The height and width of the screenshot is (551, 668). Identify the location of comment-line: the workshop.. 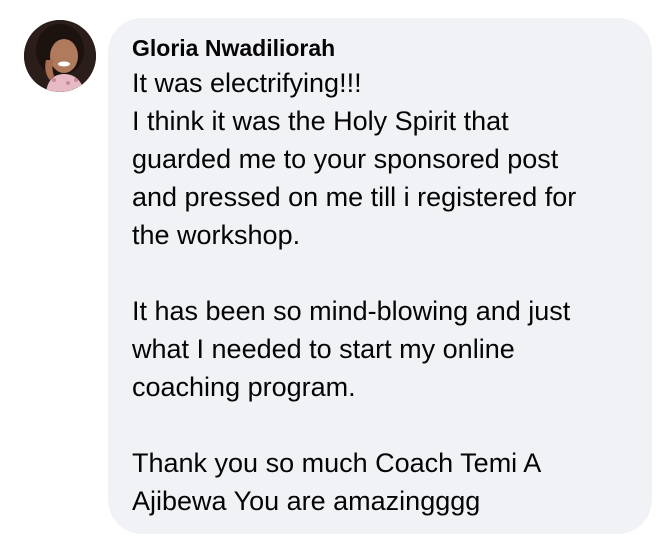
(216, 235).